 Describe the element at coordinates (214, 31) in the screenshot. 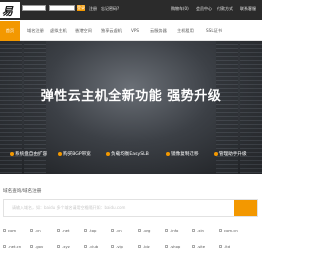

I see `nav-item-ssl: SSL证书` at that location.